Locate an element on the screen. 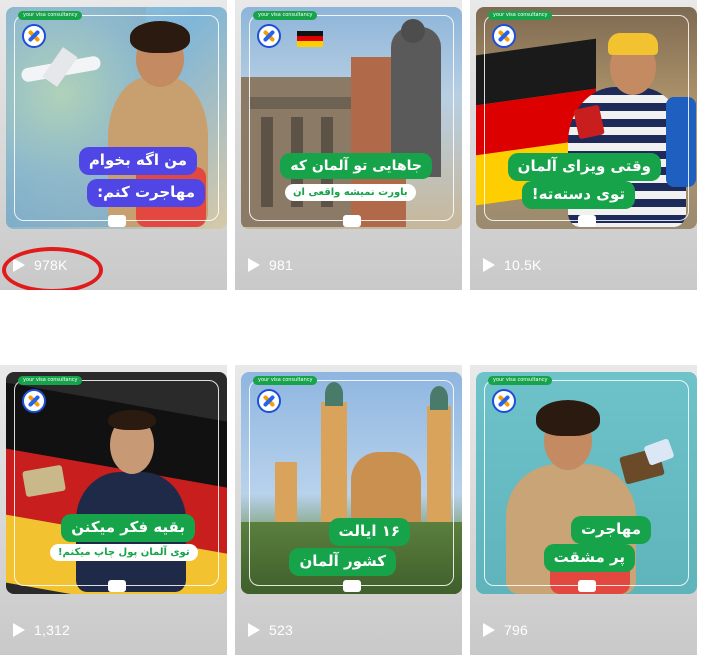 Image resolution: width=703 pixels, height=670 pixels. view-count: 796 is located at coordinates (505, 630).